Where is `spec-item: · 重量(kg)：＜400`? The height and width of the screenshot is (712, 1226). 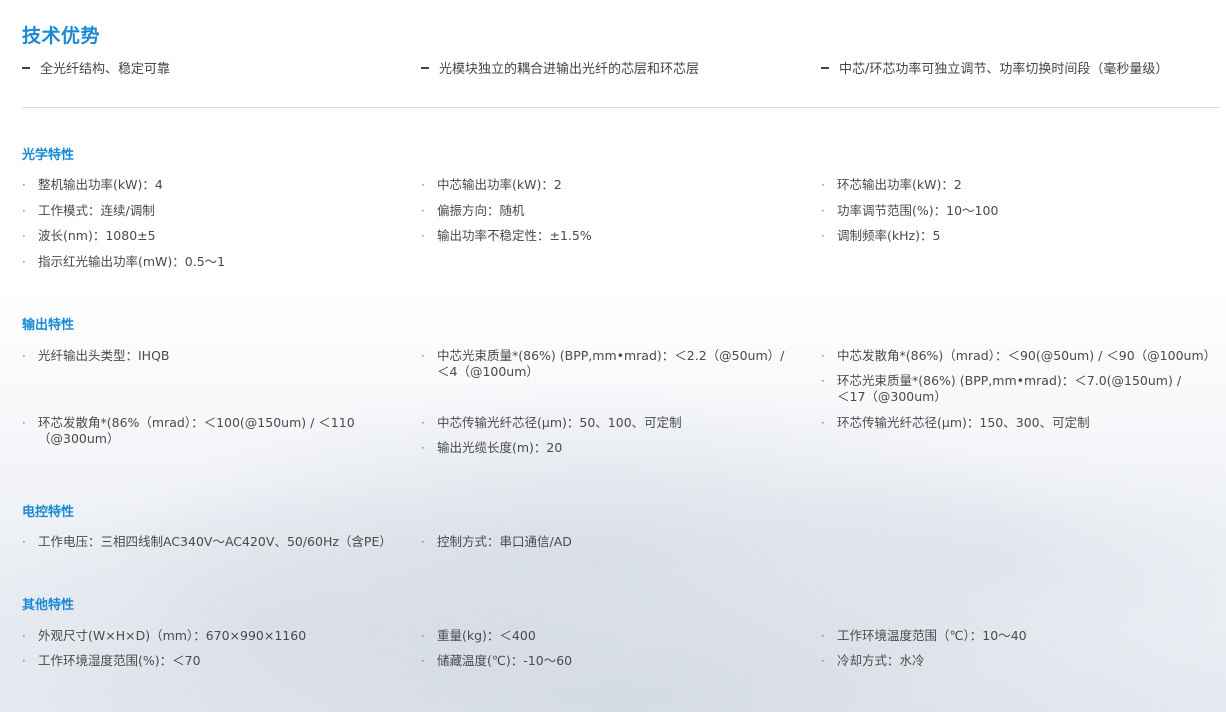
spec-item: · 重量(kg)：＜400 is located at coordinates (478, 635).